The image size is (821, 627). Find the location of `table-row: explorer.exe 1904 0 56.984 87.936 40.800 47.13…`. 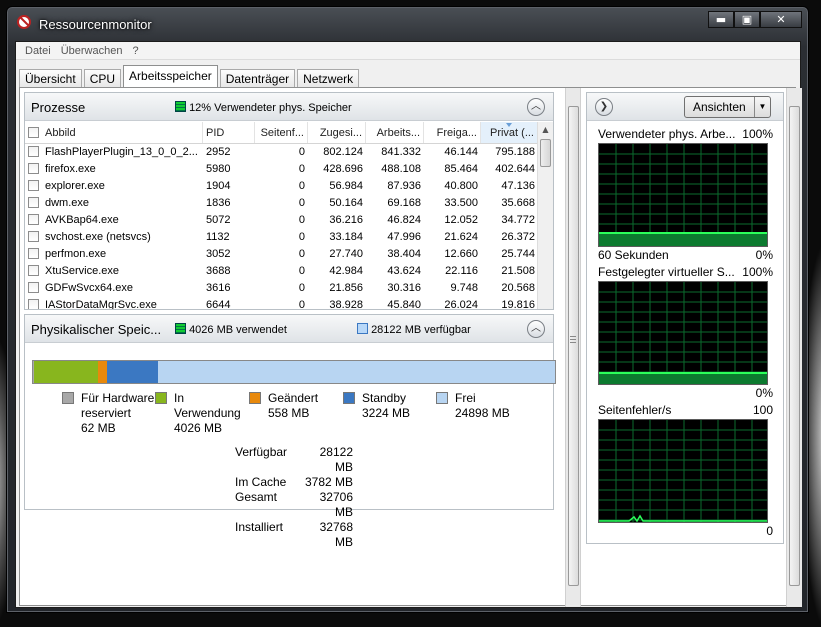

table-row: explorer.exe 1904 0 56.984 87.936 40.800 47.13… is located at coordinates (288, 186).